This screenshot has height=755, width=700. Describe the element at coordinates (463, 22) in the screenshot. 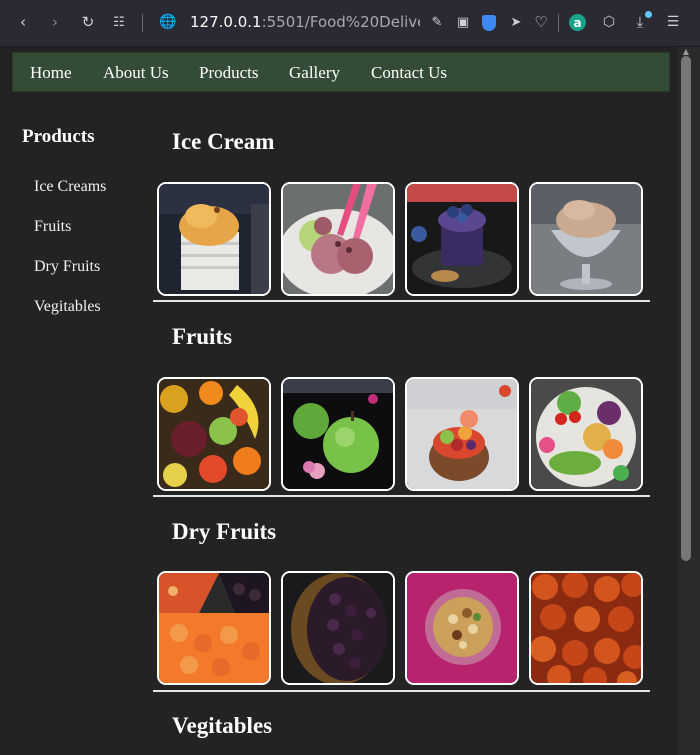

I see `camera-icon: ▣` at that location.